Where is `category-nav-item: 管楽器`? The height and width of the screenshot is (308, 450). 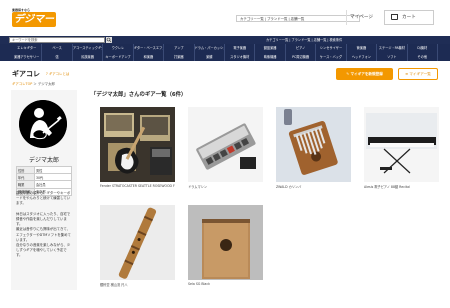
category-nav-item: 管楽器 is located at coordinates (362, 48).